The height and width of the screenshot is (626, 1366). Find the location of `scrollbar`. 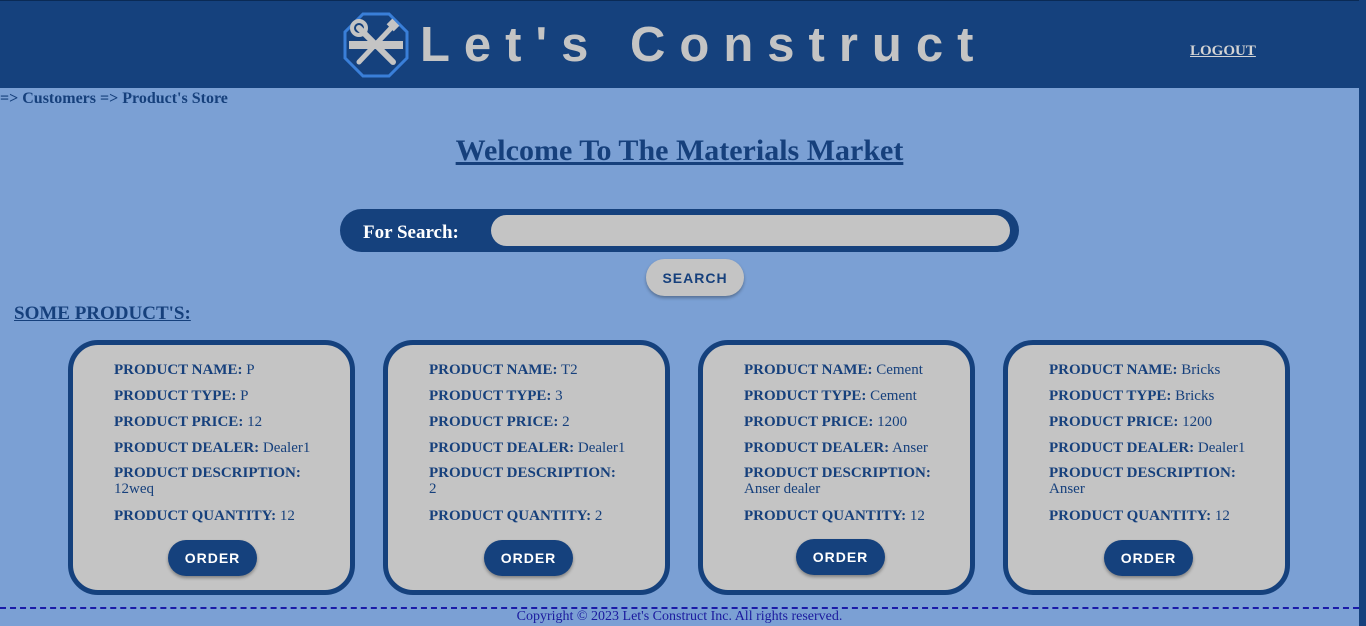

scrollbar is located at coordinates (1362, 313).